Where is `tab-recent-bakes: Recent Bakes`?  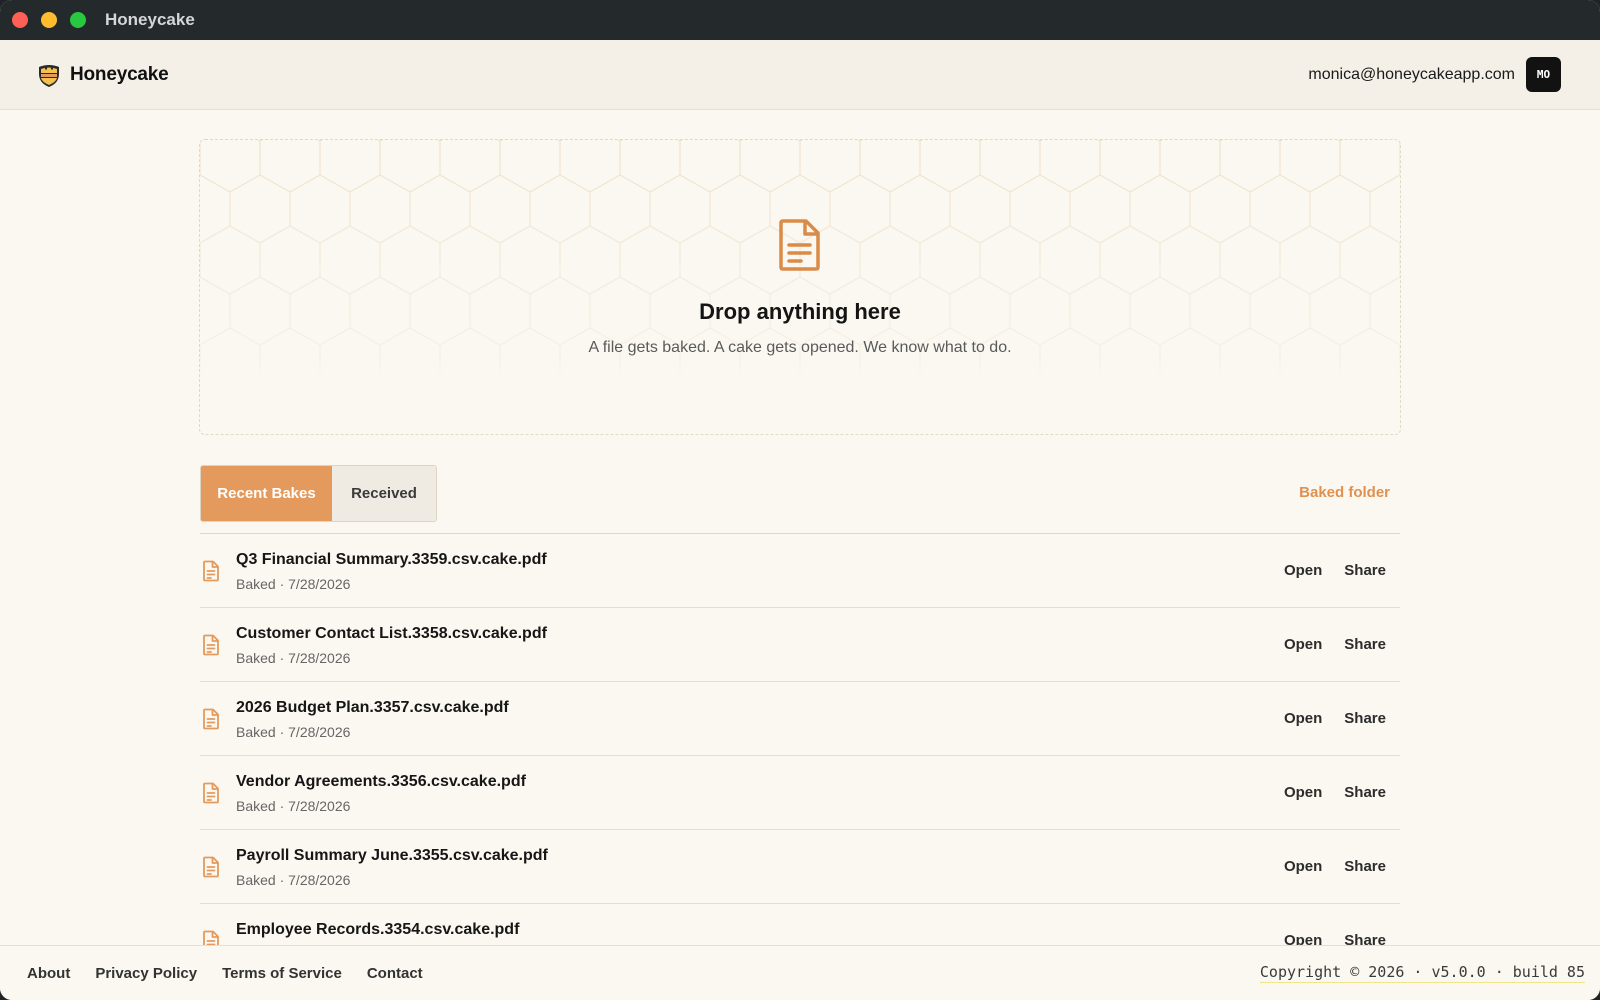 tab-recent-bakes: Recent Bakes is located at coordinates (266, 493).